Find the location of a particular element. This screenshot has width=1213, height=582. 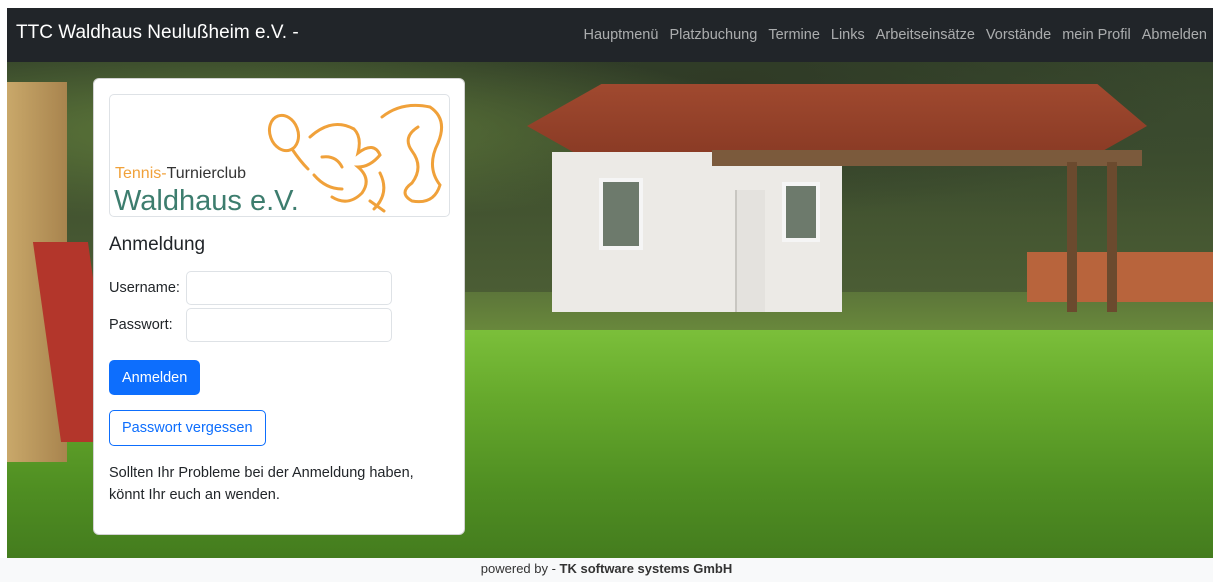

login-button: Anmelden is located at coordinates (155, 377).